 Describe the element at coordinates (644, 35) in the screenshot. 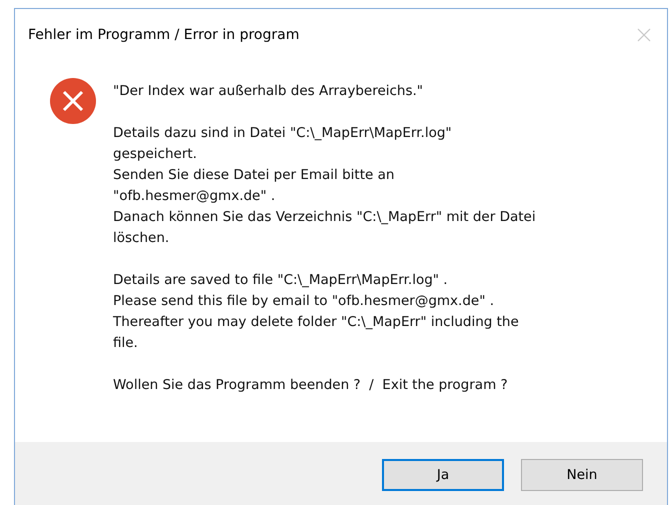

I see `close-icon` at that location.